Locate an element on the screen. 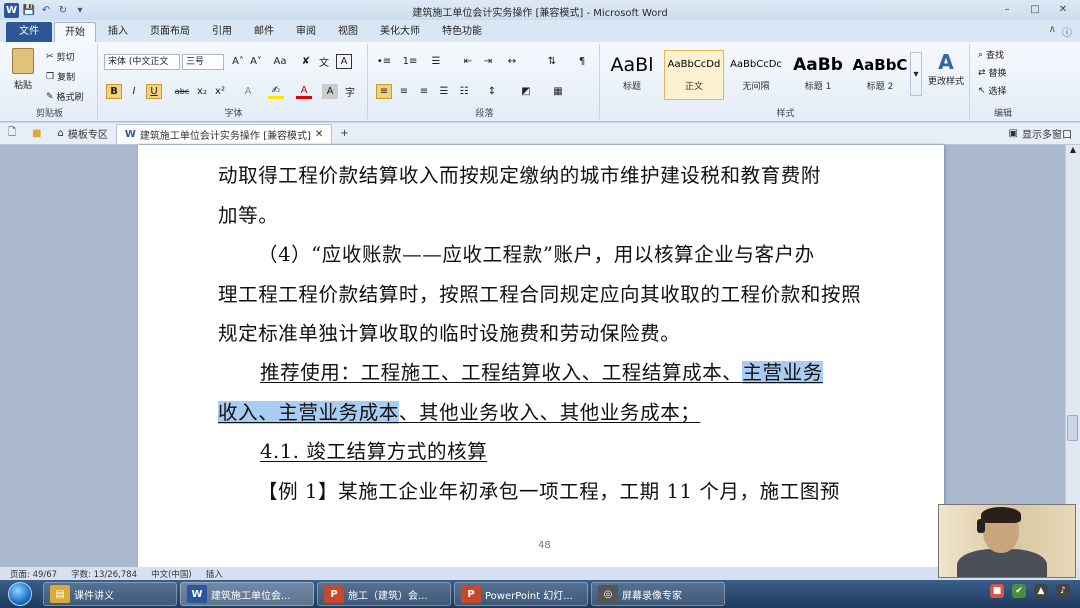 The image size is (1080, 608). tab-file: 文件 is located at coordinates (29, 32).